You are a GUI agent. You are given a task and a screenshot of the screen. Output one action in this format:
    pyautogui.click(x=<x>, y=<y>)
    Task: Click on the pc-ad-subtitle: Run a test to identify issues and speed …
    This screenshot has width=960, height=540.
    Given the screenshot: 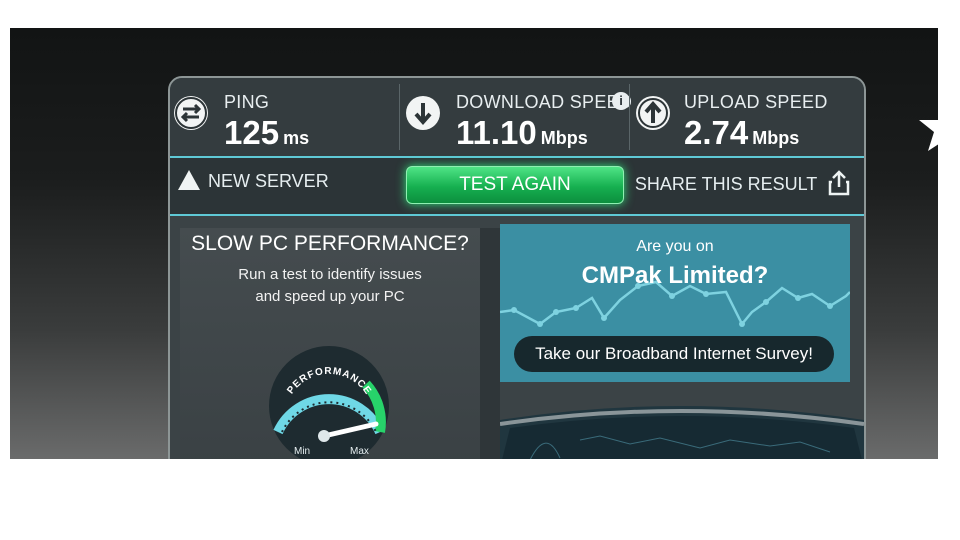 What is the action you would take?
    pyautogui.click(x=330, y=286)
    